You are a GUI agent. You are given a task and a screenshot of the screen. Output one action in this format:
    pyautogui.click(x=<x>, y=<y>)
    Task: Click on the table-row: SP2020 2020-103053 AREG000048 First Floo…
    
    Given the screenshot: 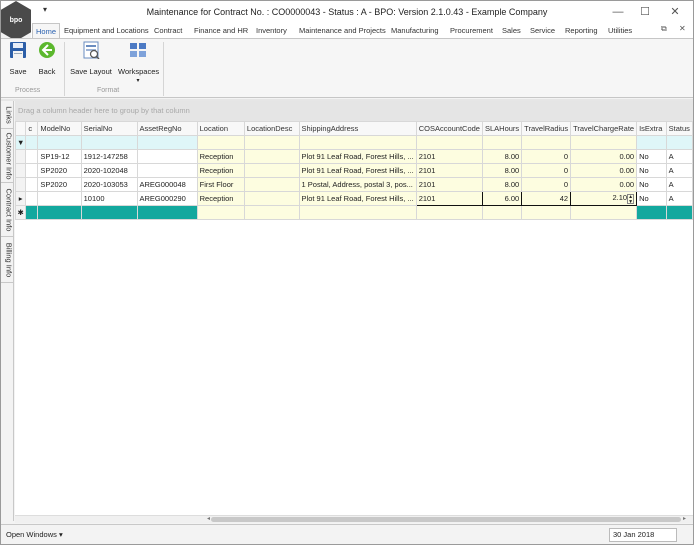 What is the action you would take?
    pyautogui.click(x=354, y=184)
    